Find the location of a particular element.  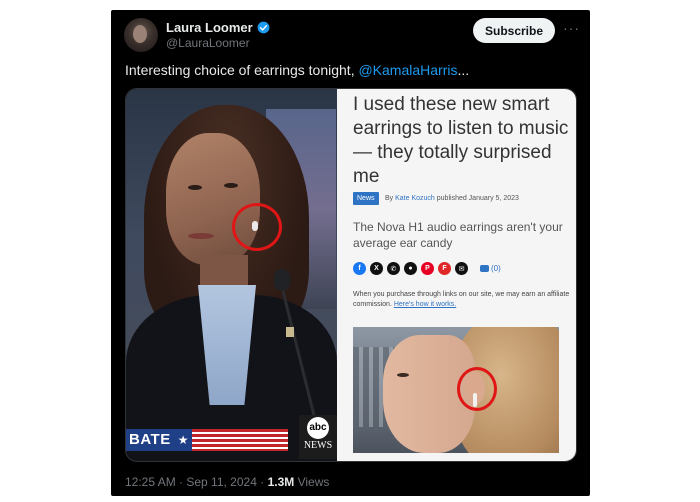

network-label: NEWS is located at coordinates (318, 445).